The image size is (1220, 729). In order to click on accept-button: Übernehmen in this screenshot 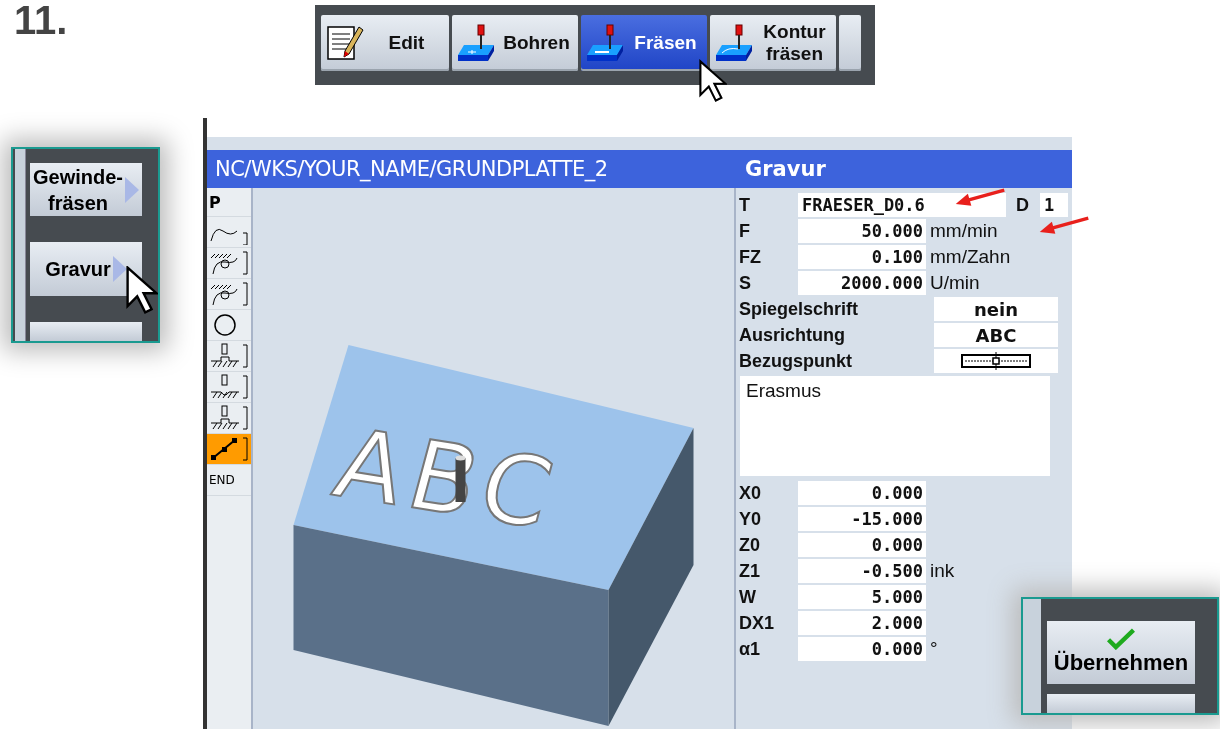, I will do `click(1121, 652)`.